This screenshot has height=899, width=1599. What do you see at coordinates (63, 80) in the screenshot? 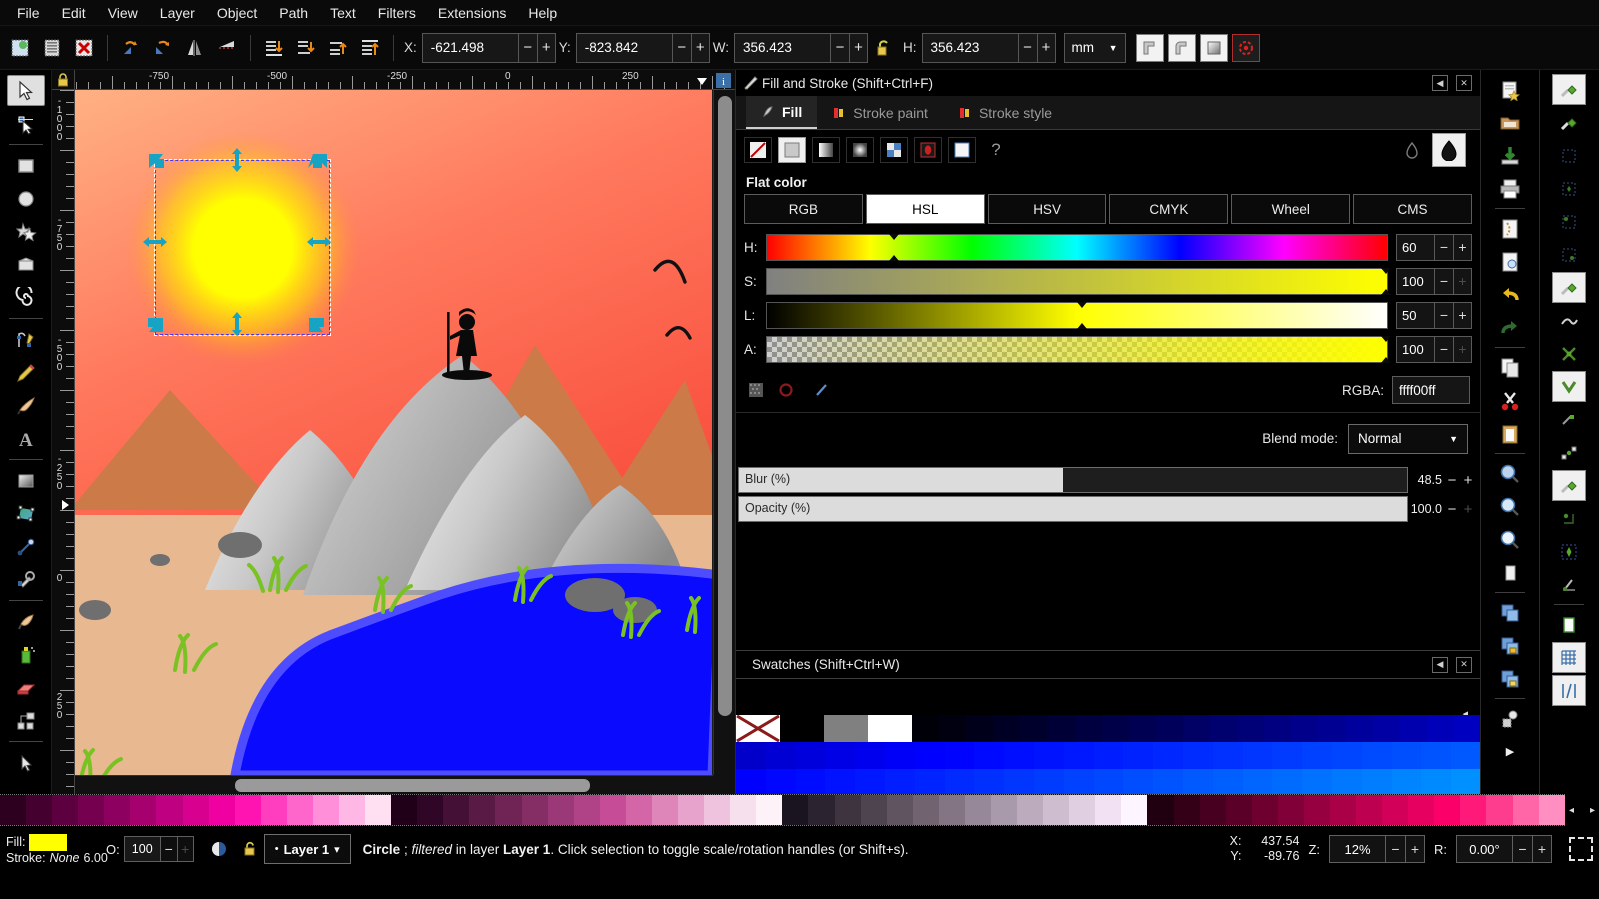
I see `ruler-lock-icon` at bounding box center [63, 80].